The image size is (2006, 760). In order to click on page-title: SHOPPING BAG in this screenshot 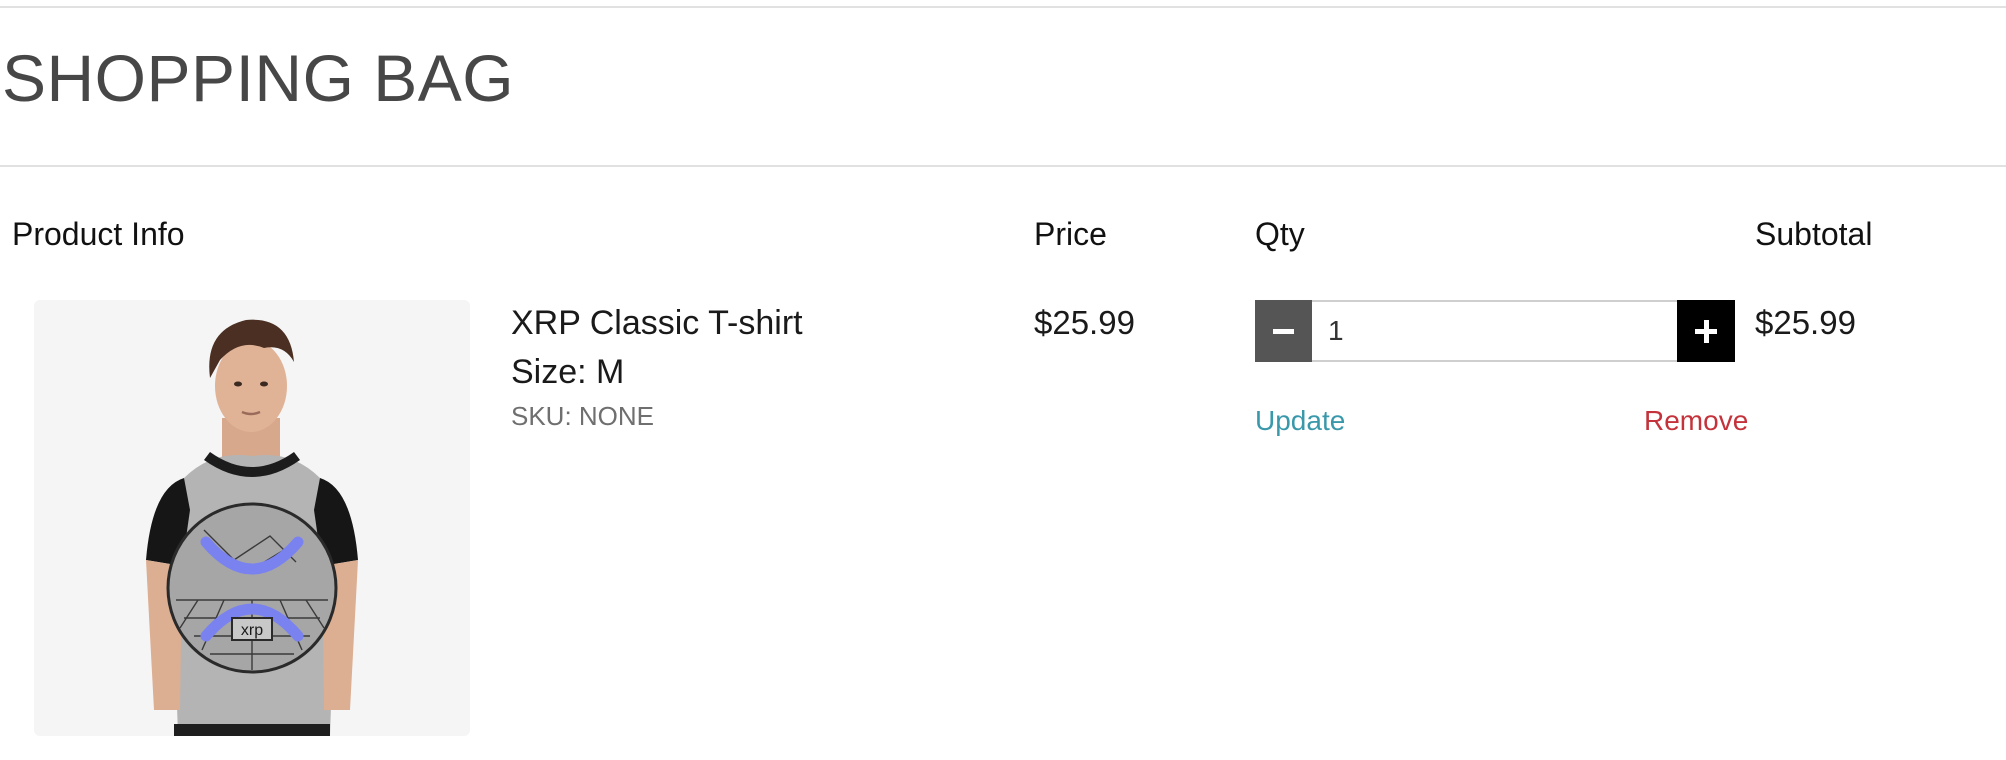, I will do `click(258, 78)`.